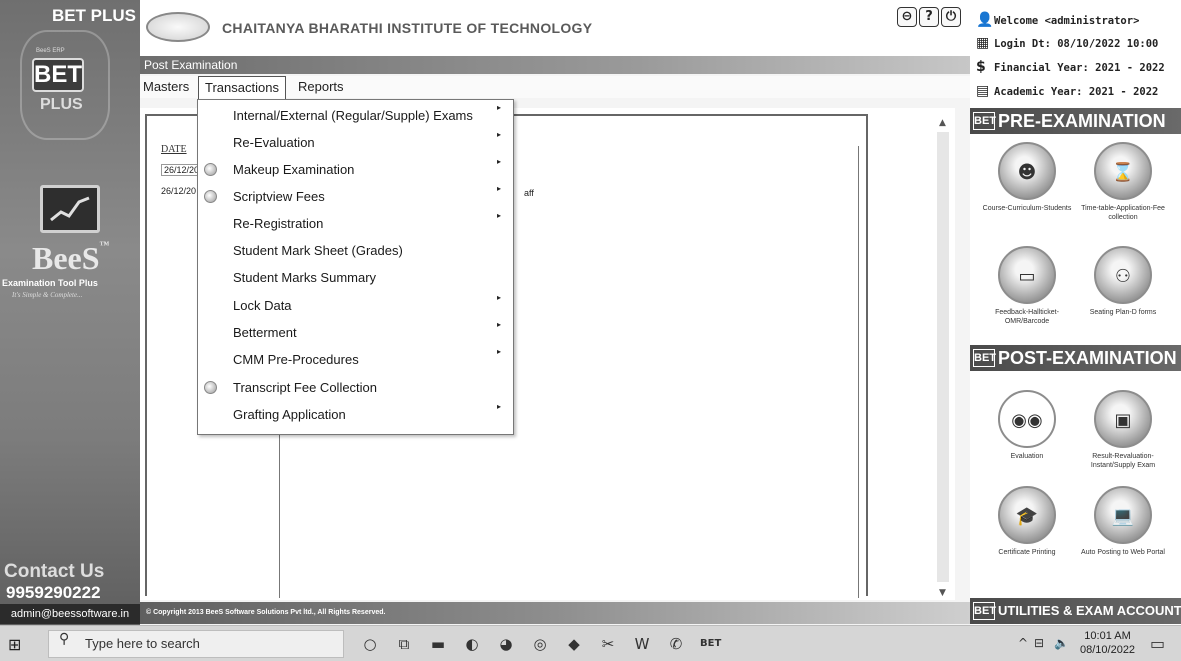 Image resolution: width=1181 pixels, height=661 pixels. What do you see at coordinates (265, 332) in the screenshot?
I see `menu-item-label: Betterment` at bounding box center [265, 332].